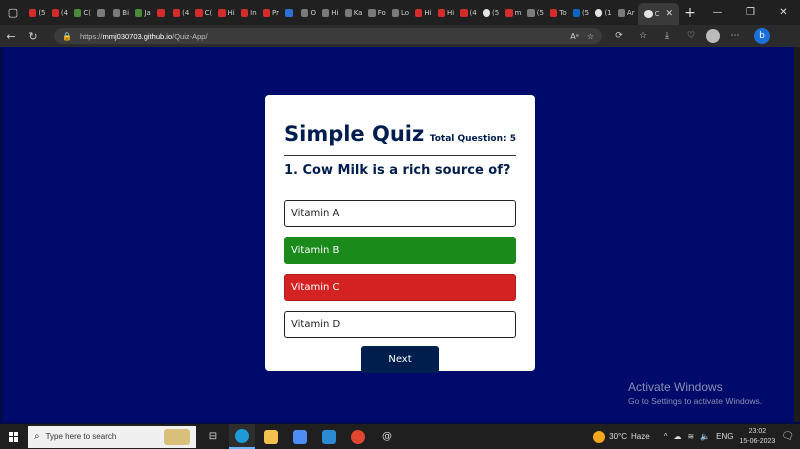  Describe the element at coordinates (400, 269) in the screenshot. I see `answer-list: Vitamin A Vitamin B Vitamin C Vitamin D` at that location.